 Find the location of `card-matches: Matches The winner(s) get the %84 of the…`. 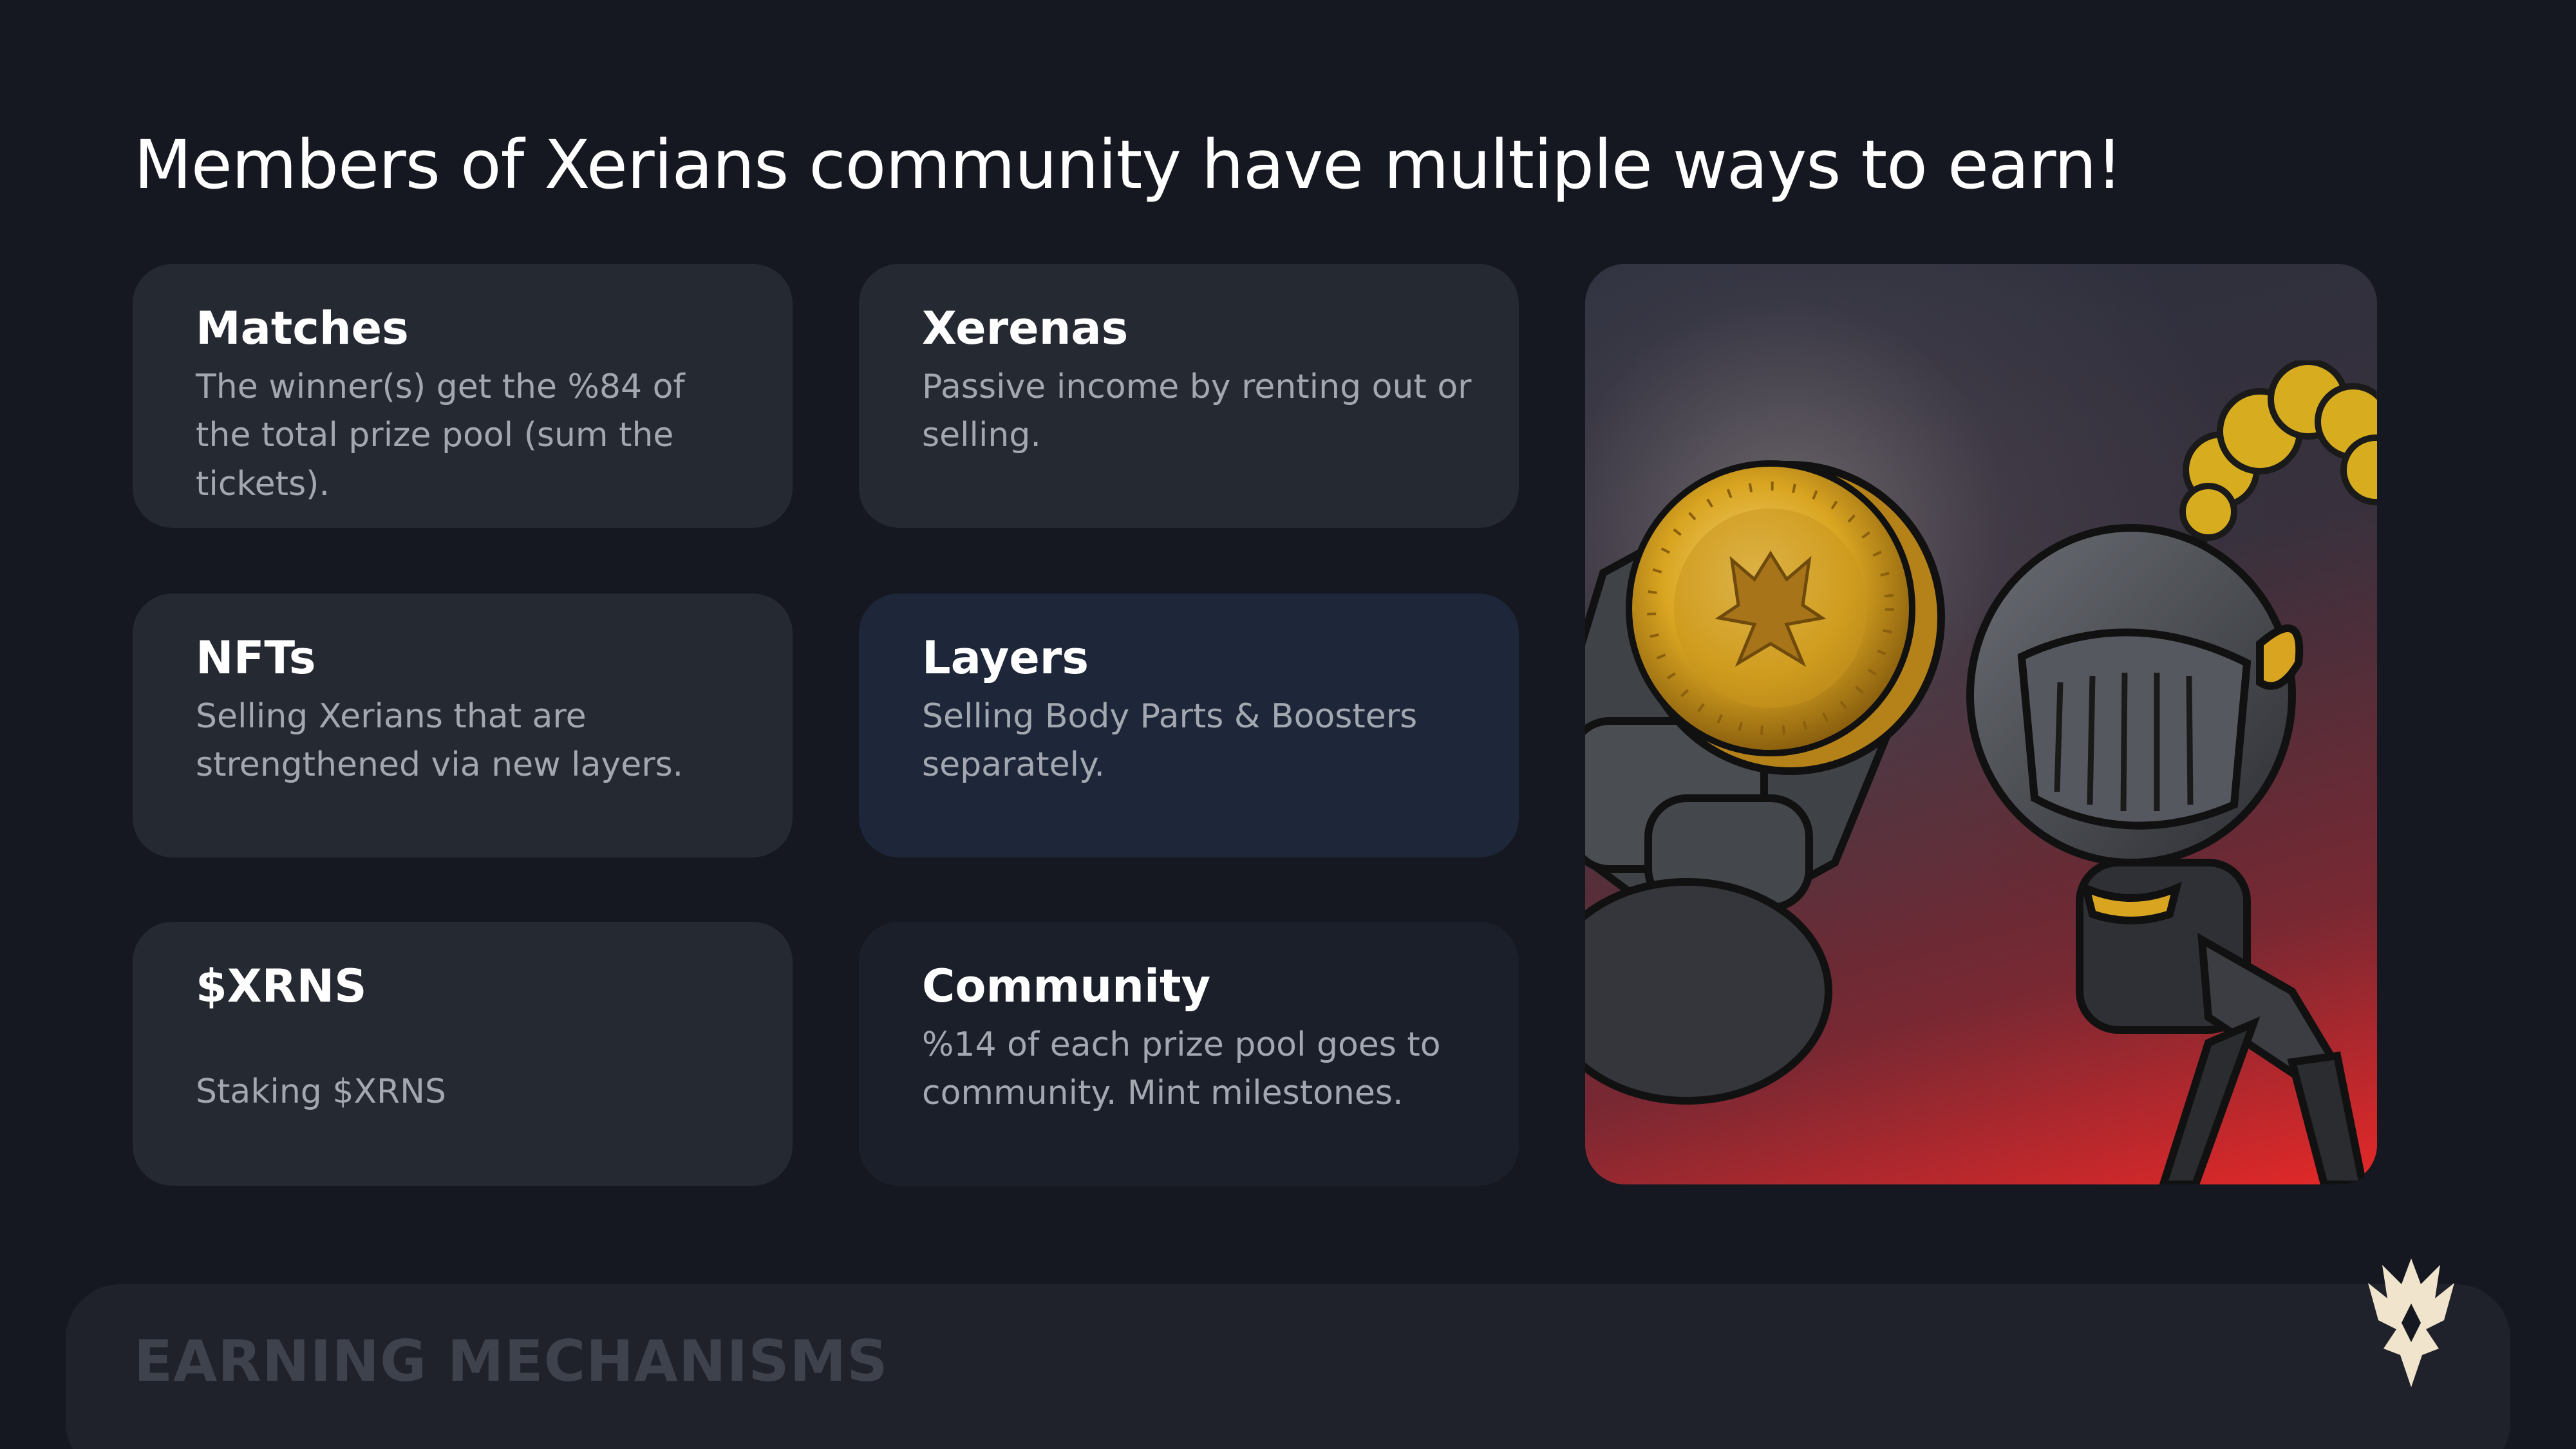

card-matches: Matches The winner(s) get the %84 of the… is located at coordinates (463, 396).